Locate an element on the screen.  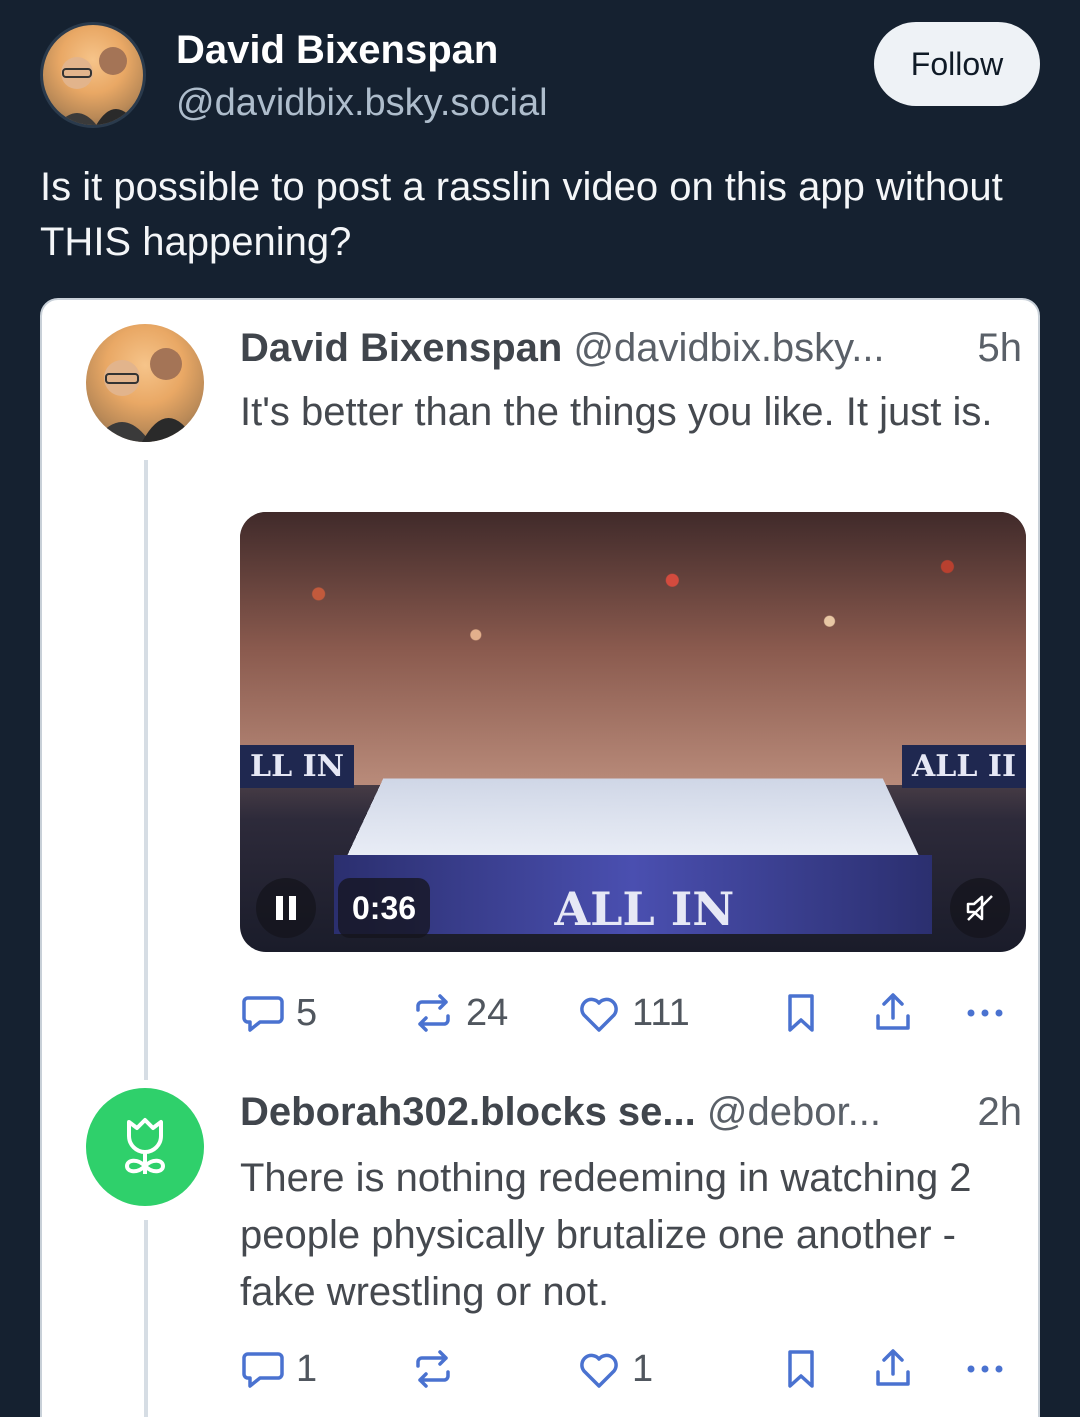
video-crowd is located at coordinates (633, 648).